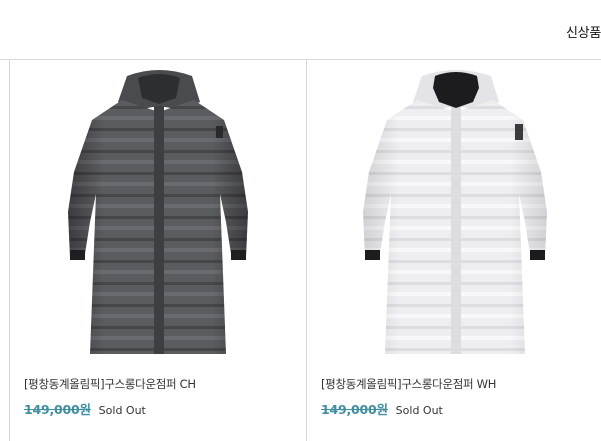 This screenshot has width=601, height=441. I want to click on top-bar: 신상품, so click(300, 30).